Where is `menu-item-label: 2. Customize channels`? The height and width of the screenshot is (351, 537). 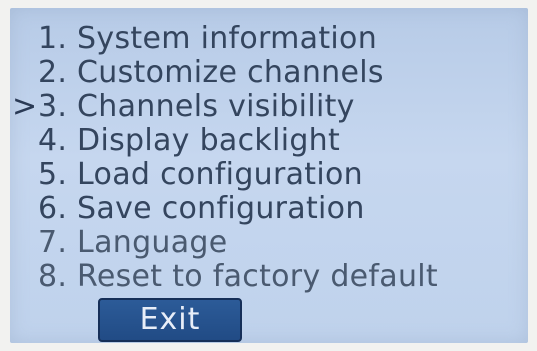 menu-item-label: 2. Customize channels is located at coordinates (211, 72).